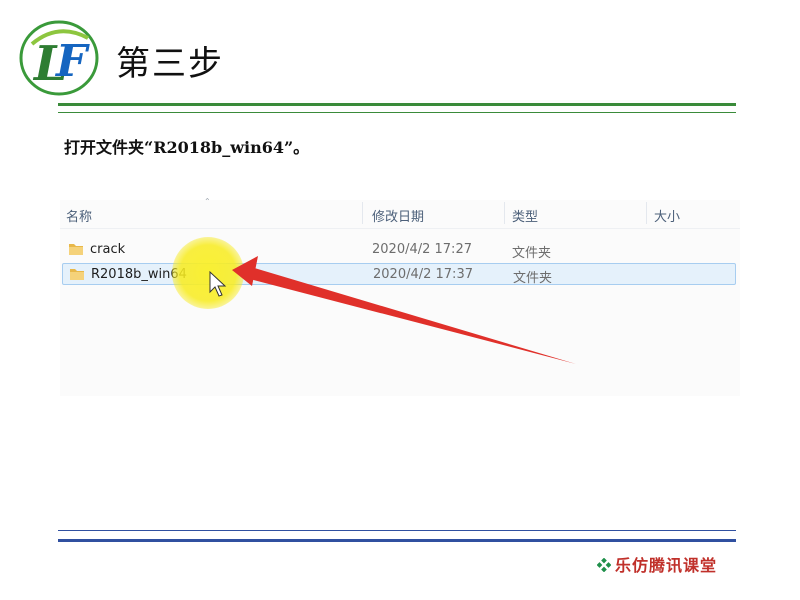 Image resolution: width=800 pixels, height=600 pixels. What do you see at coordinates (79, 215) in the screenshot?
I see `column-header-name: 名称` at bounding box center [79, 215].